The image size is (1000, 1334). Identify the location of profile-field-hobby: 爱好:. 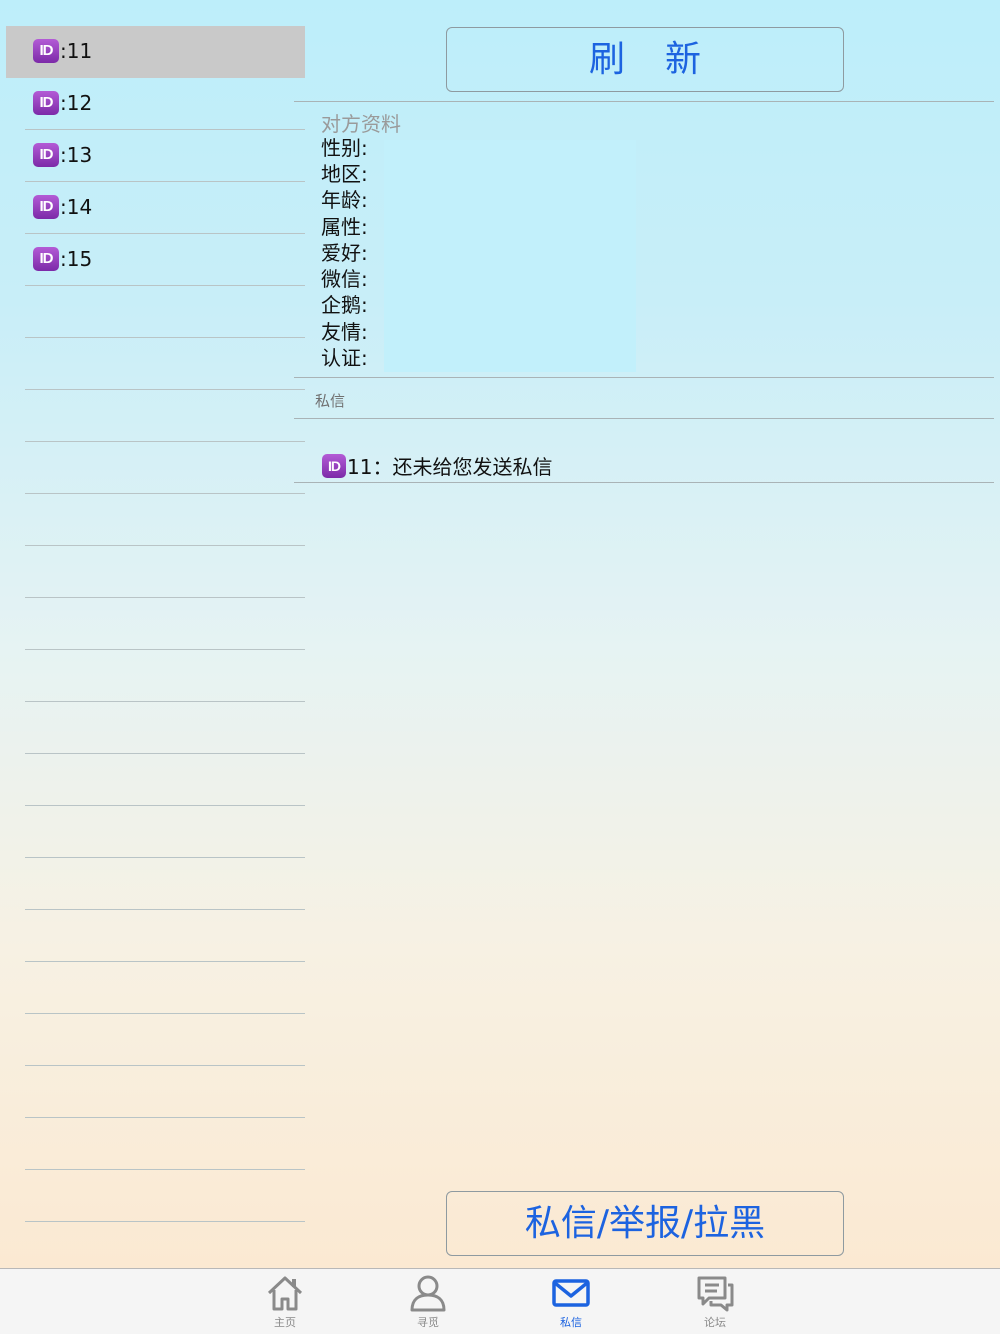
(344, 253).